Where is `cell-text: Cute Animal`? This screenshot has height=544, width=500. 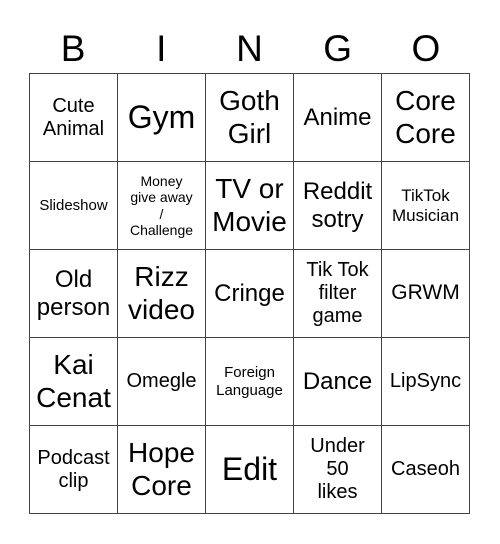 cell-text: Cute Animal is located at coordinates (73, 117).